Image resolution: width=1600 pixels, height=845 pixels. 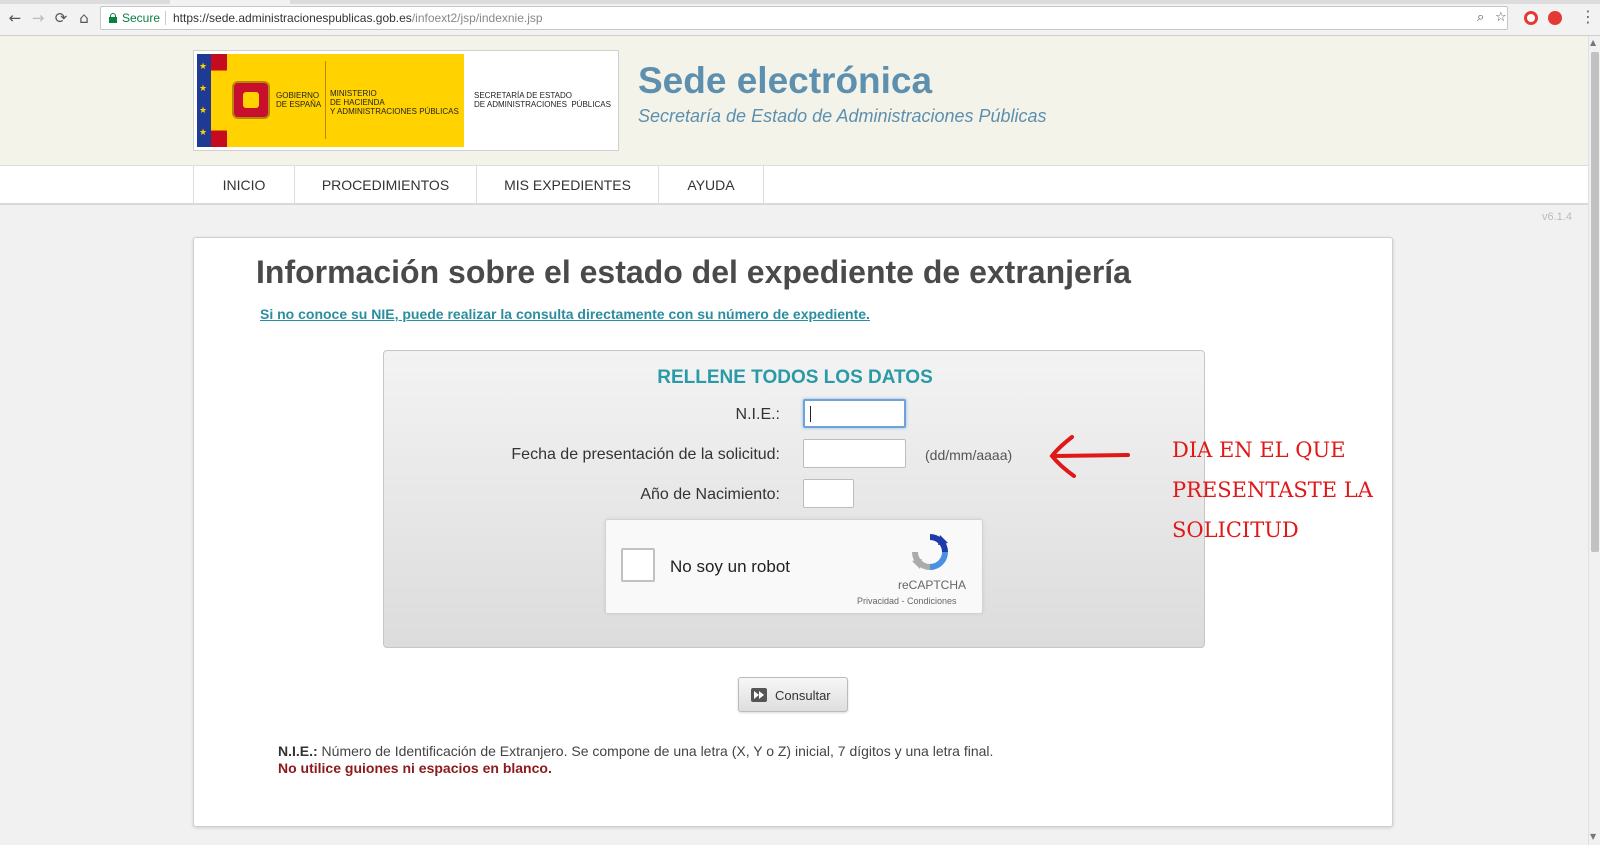 What do you see at coordinates (84, 18) in the screenshot?
I see `home-icon: ⌂` at bounding box center [84, 18].